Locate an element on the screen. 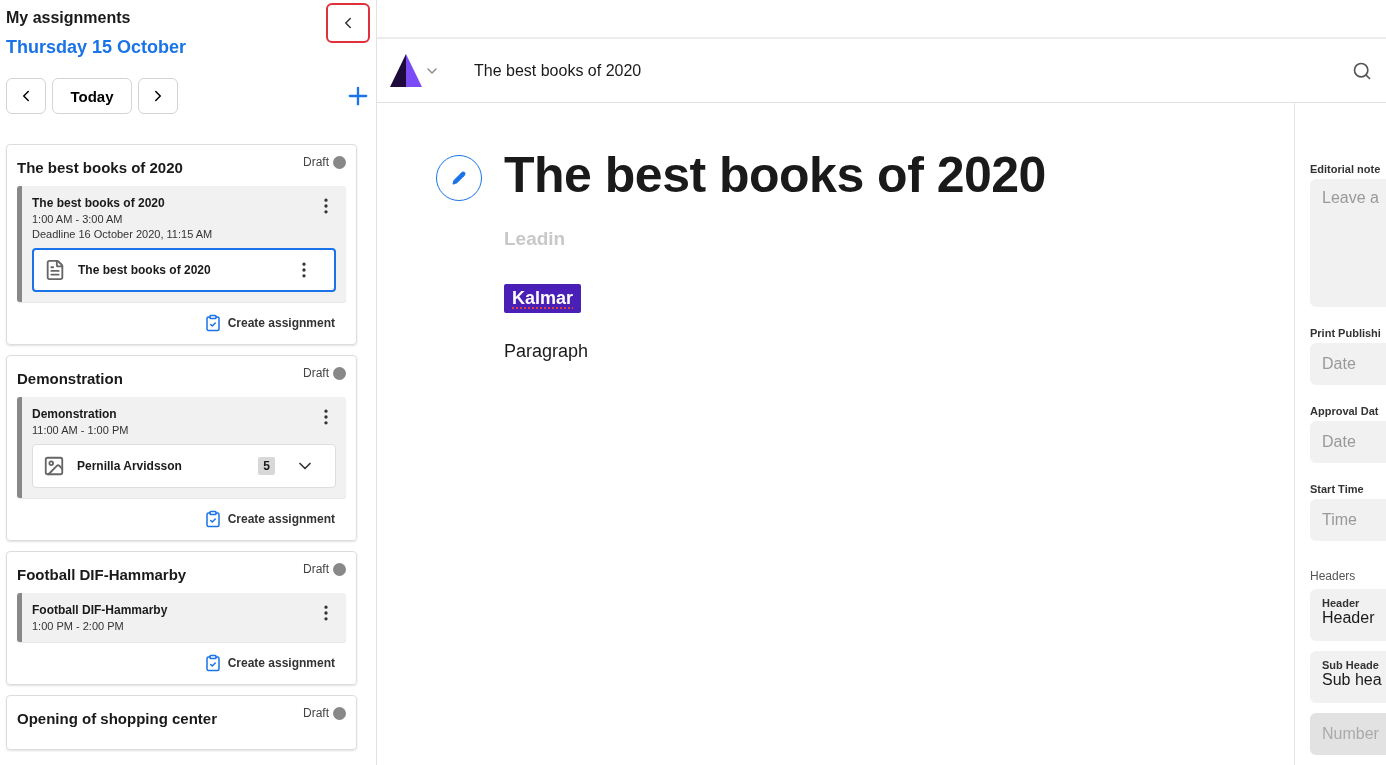 This screenshot has width=1386, height=765. note-field: Leave a is located at coordinates (1348, 243).